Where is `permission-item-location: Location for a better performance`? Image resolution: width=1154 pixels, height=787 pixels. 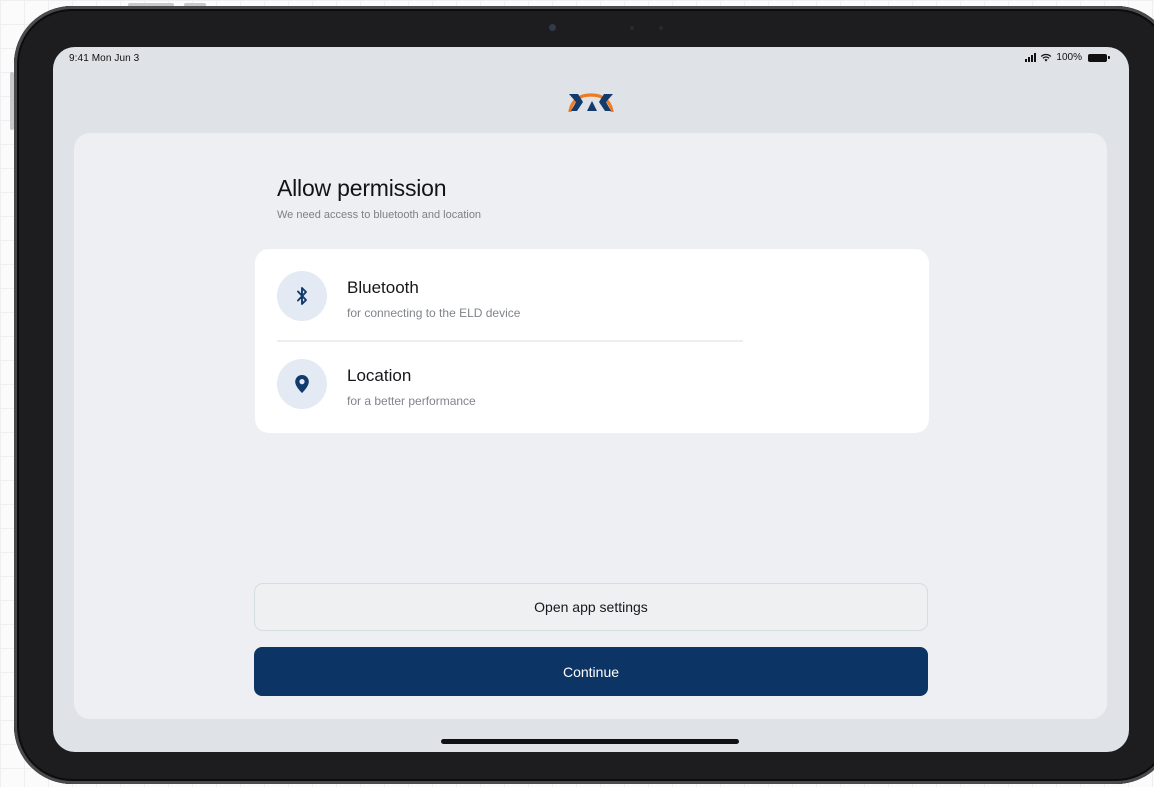 permission-item-location: Location for a better performance is located at coordinates (592, 381).